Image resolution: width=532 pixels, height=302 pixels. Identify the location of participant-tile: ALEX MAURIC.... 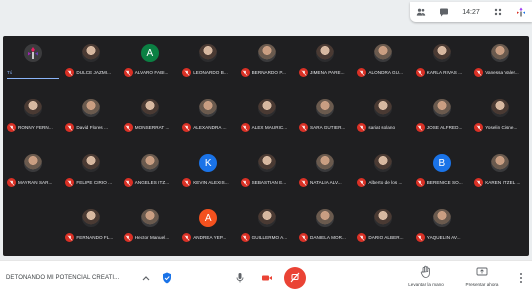
(267, 113).